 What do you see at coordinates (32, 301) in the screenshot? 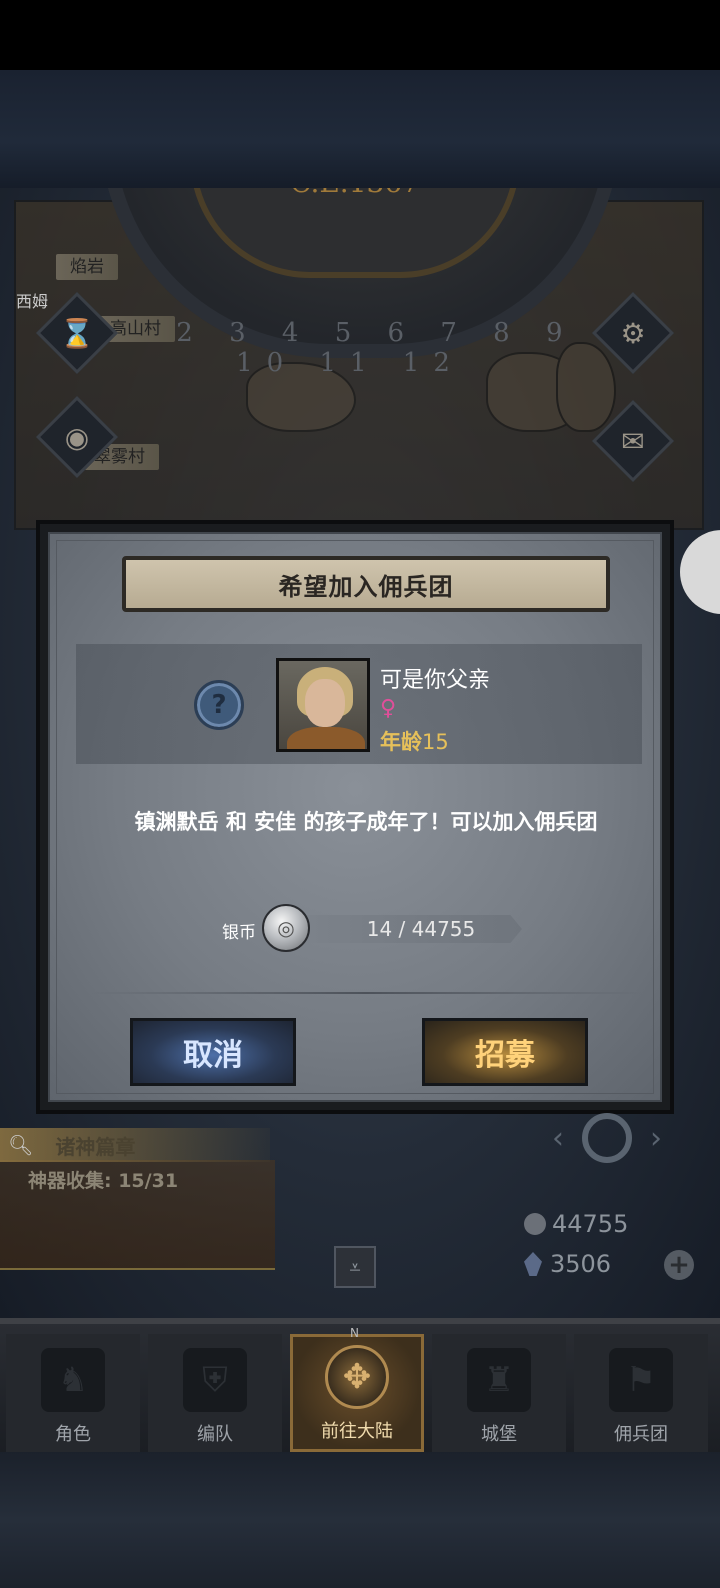
I see `region-label: 西姆` at bounding box center [32, 301].